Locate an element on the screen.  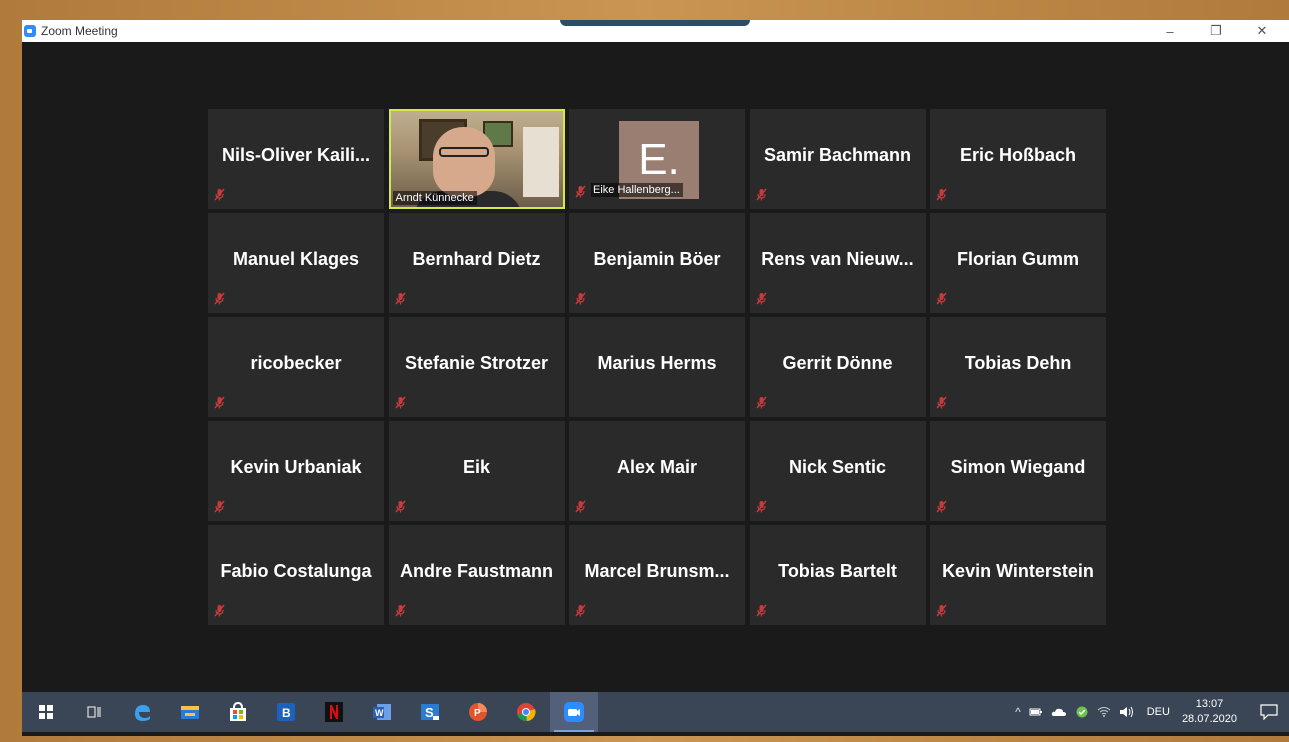
store-taskbar-button is located at coordinates (238, 712).